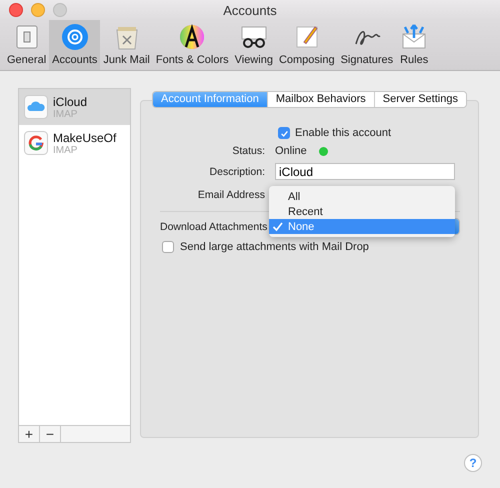  I want to click on close-button, so click(16, 10).